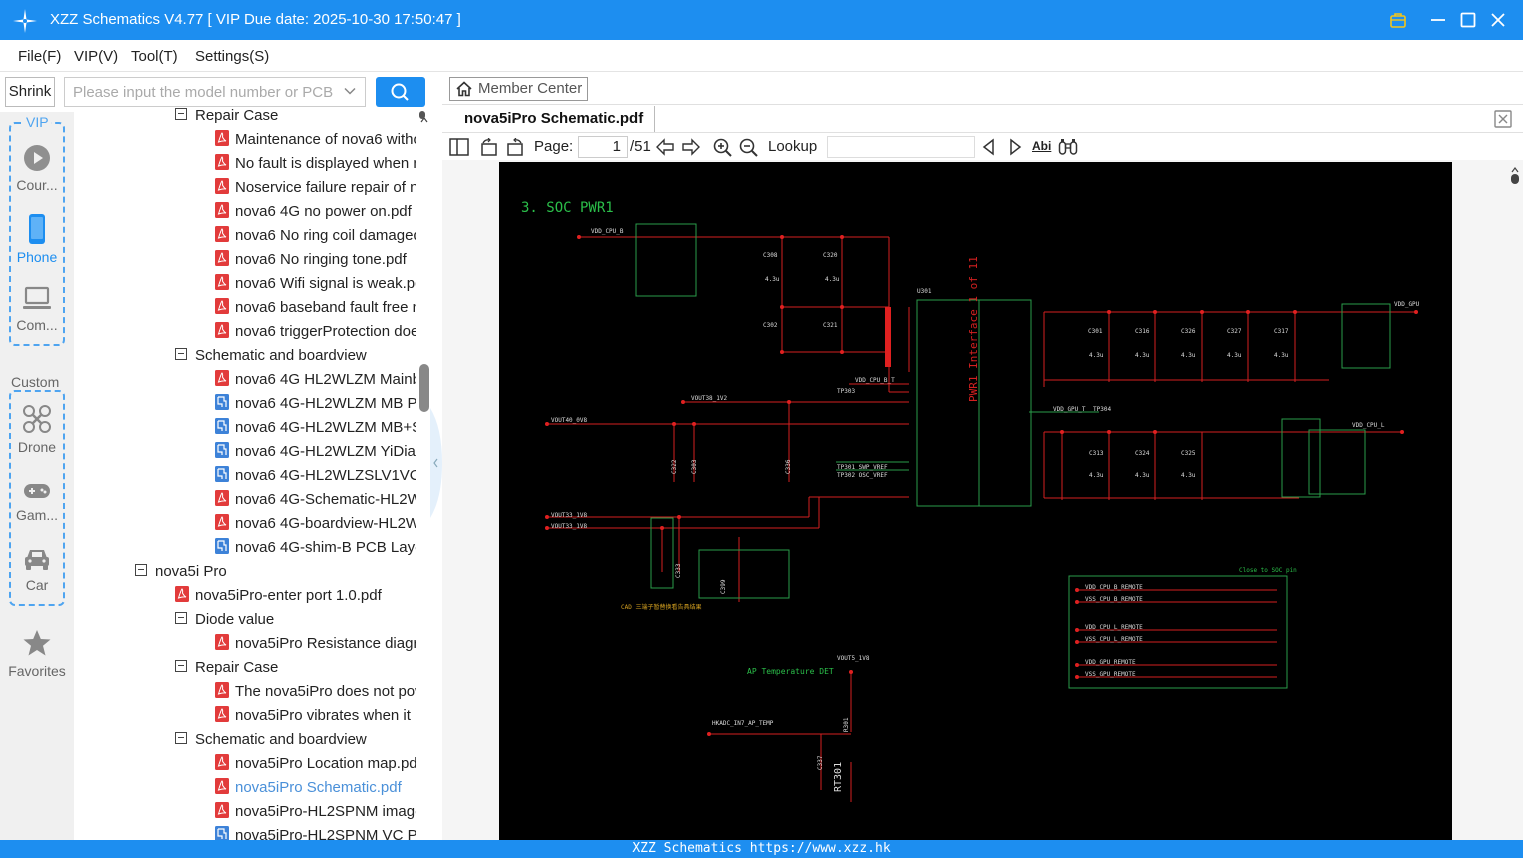 The width and height of the screenshot is (1523, 858). I want to click on tree-item-label: nova6 4G-HL2WLZSLV1VCshim-, so click(325, 475).